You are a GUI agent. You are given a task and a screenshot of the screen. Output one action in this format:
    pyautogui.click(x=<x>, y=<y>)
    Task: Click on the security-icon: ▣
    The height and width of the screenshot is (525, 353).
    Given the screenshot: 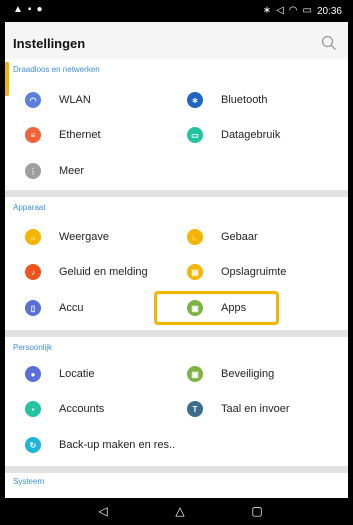 What is the action you would take?
    pyautogui.click(x=195, y=374)
    